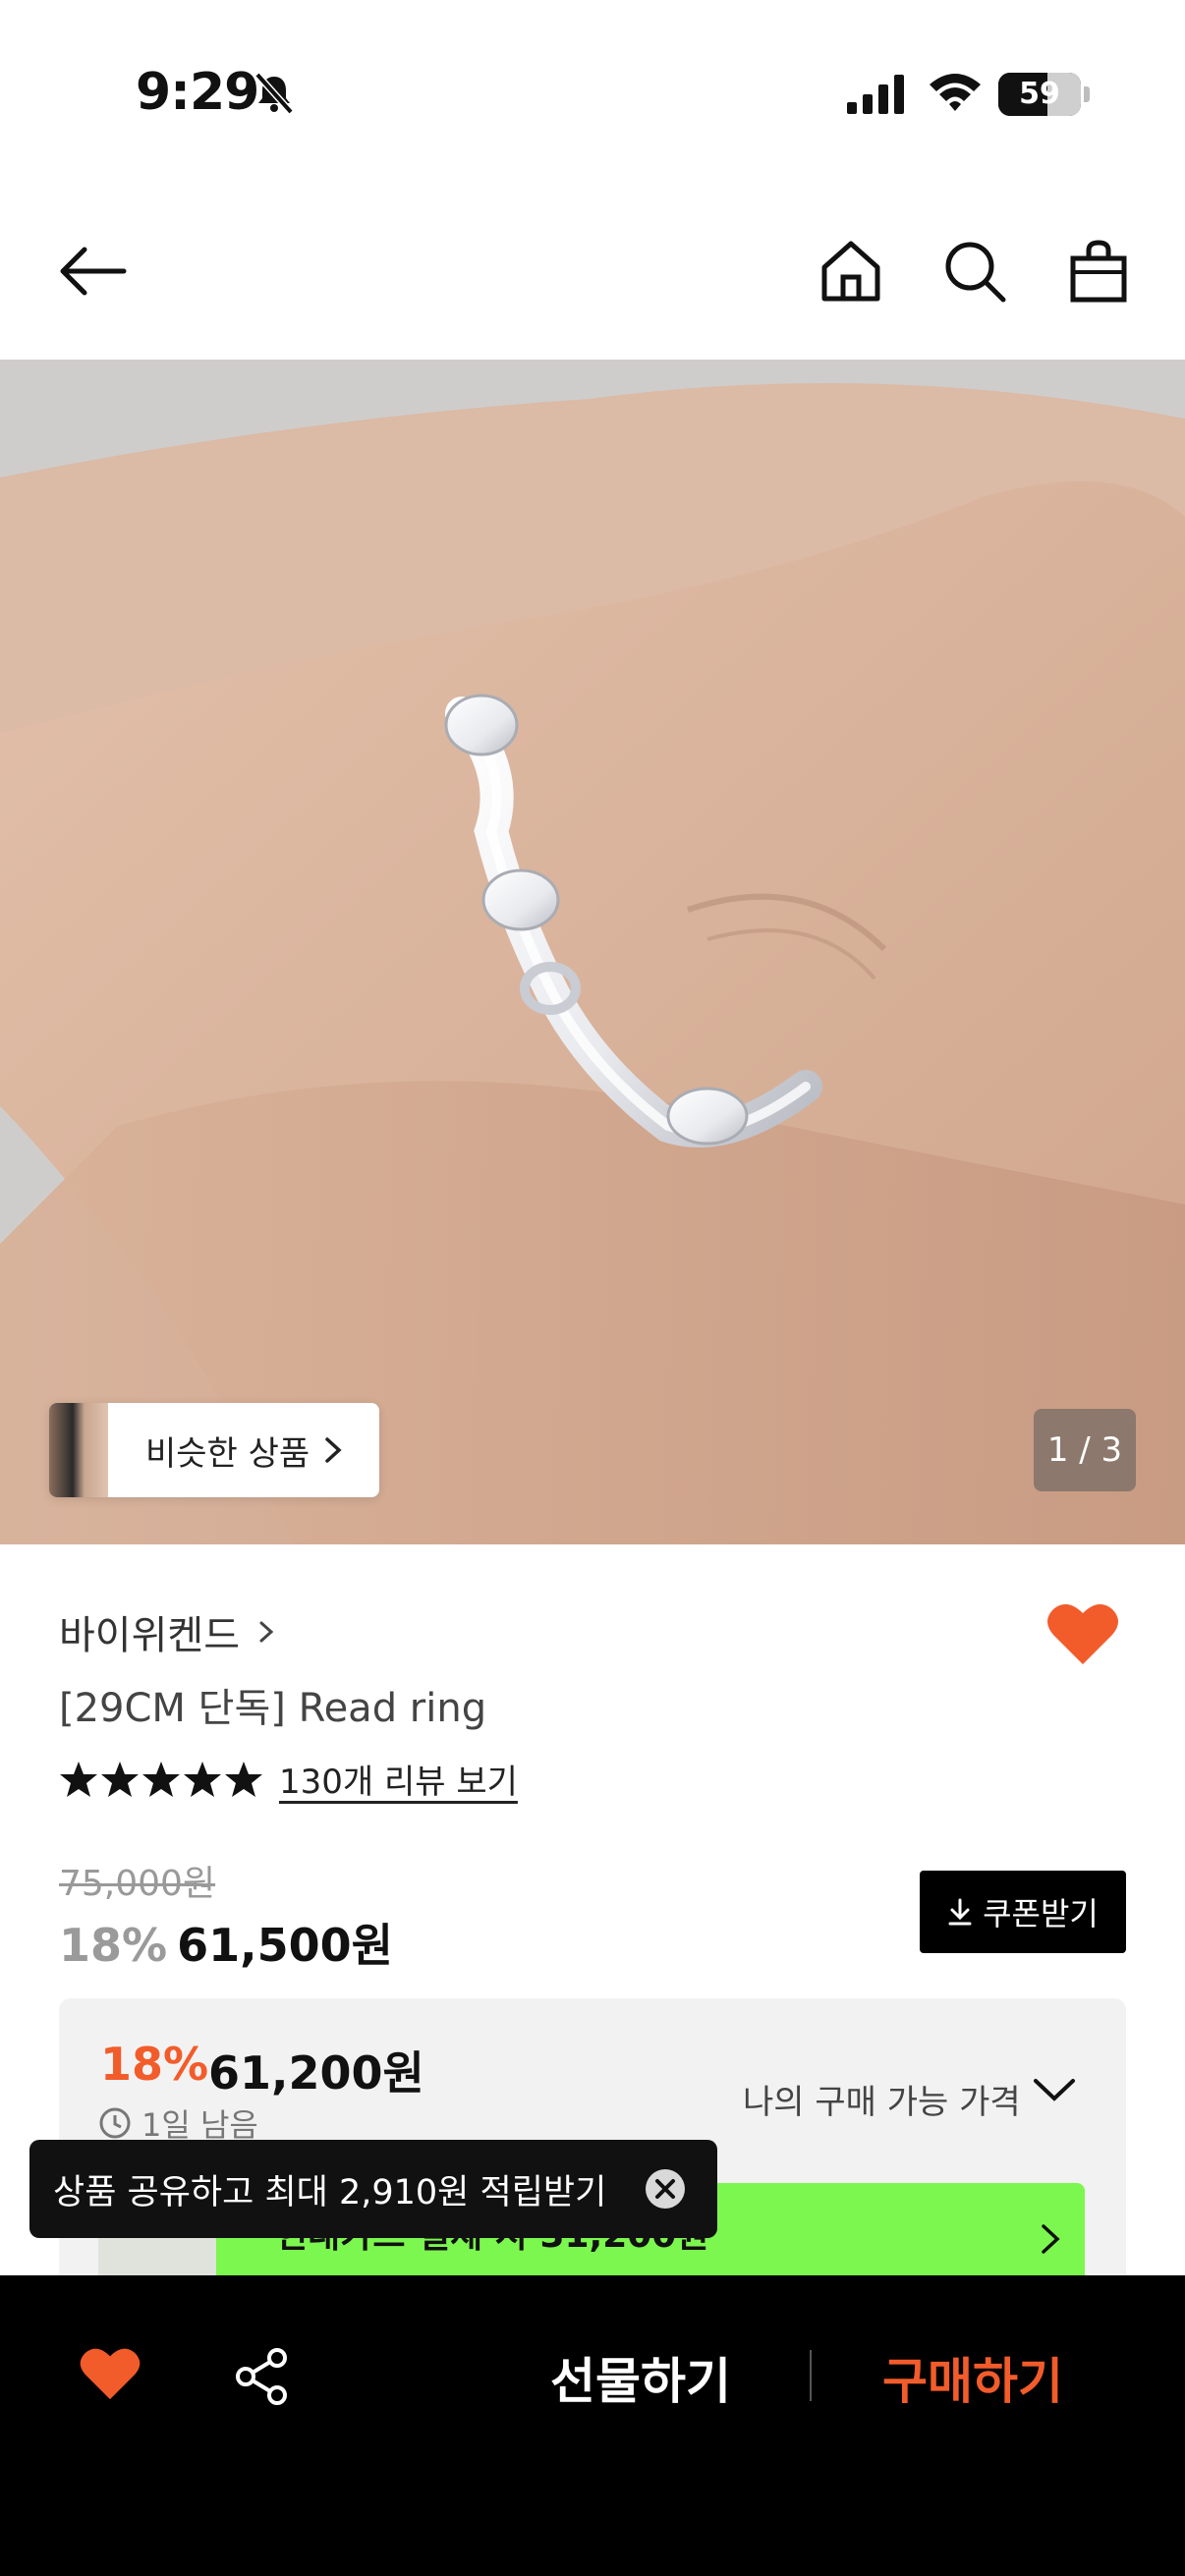  What do you see at coordinates (960, 1912) in the screenshot?
I see `download-icon` at bounding box center [960, 1912].